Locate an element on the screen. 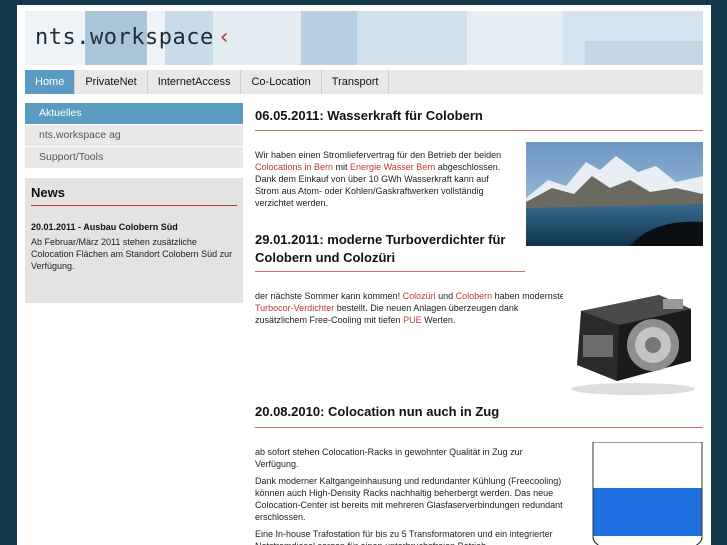 The height and width of the screenshot is (545, 727). zug-coat-of-arms-image is located at coordinates (647, 493).